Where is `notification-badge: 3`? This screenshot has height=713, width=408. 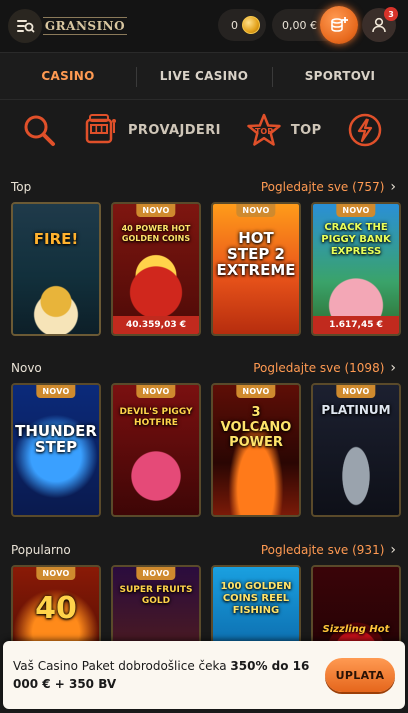 notification-badge: 3 is located at coordinates (391, 14).